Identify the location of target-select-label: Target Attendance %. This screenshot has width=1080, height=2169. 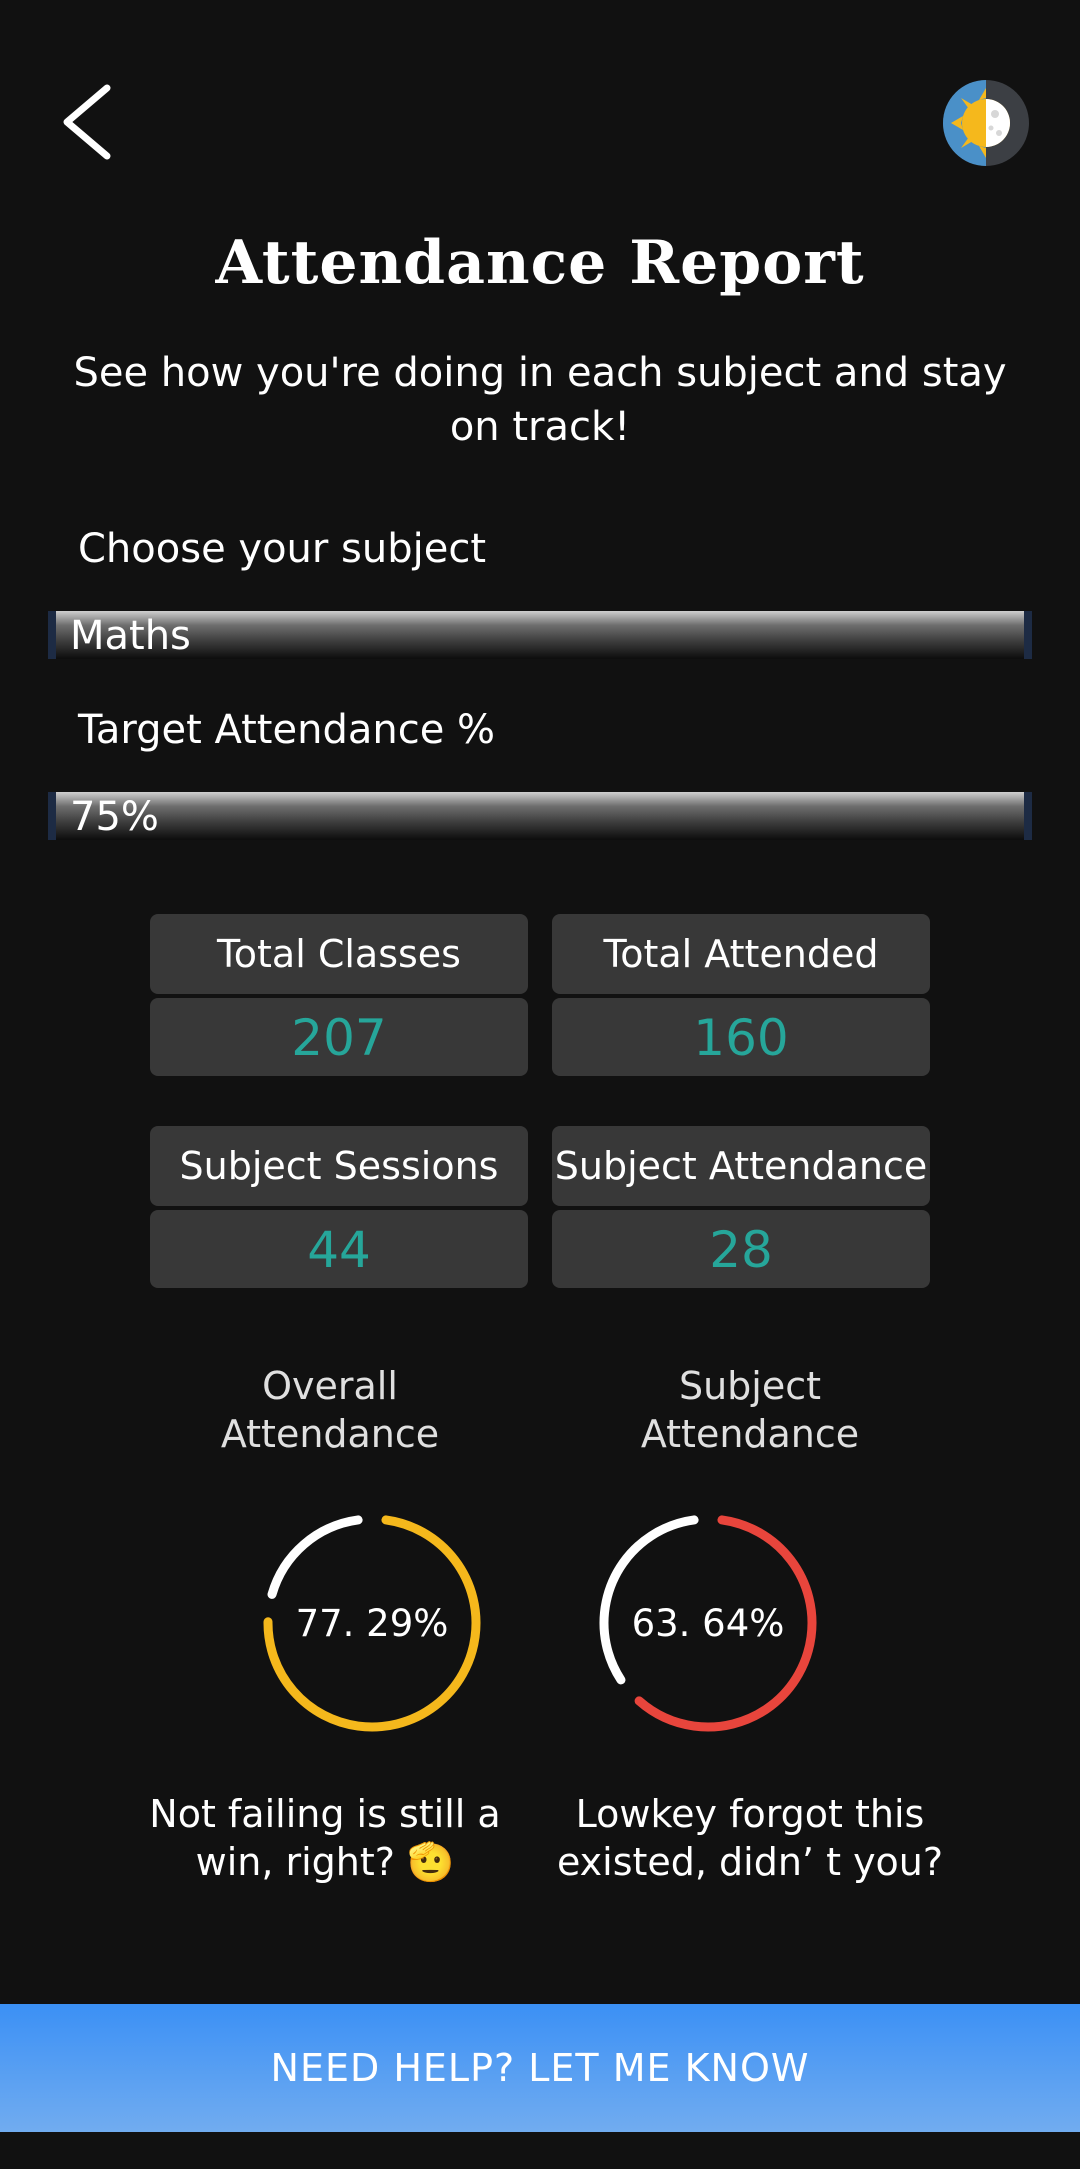
(287, 730).